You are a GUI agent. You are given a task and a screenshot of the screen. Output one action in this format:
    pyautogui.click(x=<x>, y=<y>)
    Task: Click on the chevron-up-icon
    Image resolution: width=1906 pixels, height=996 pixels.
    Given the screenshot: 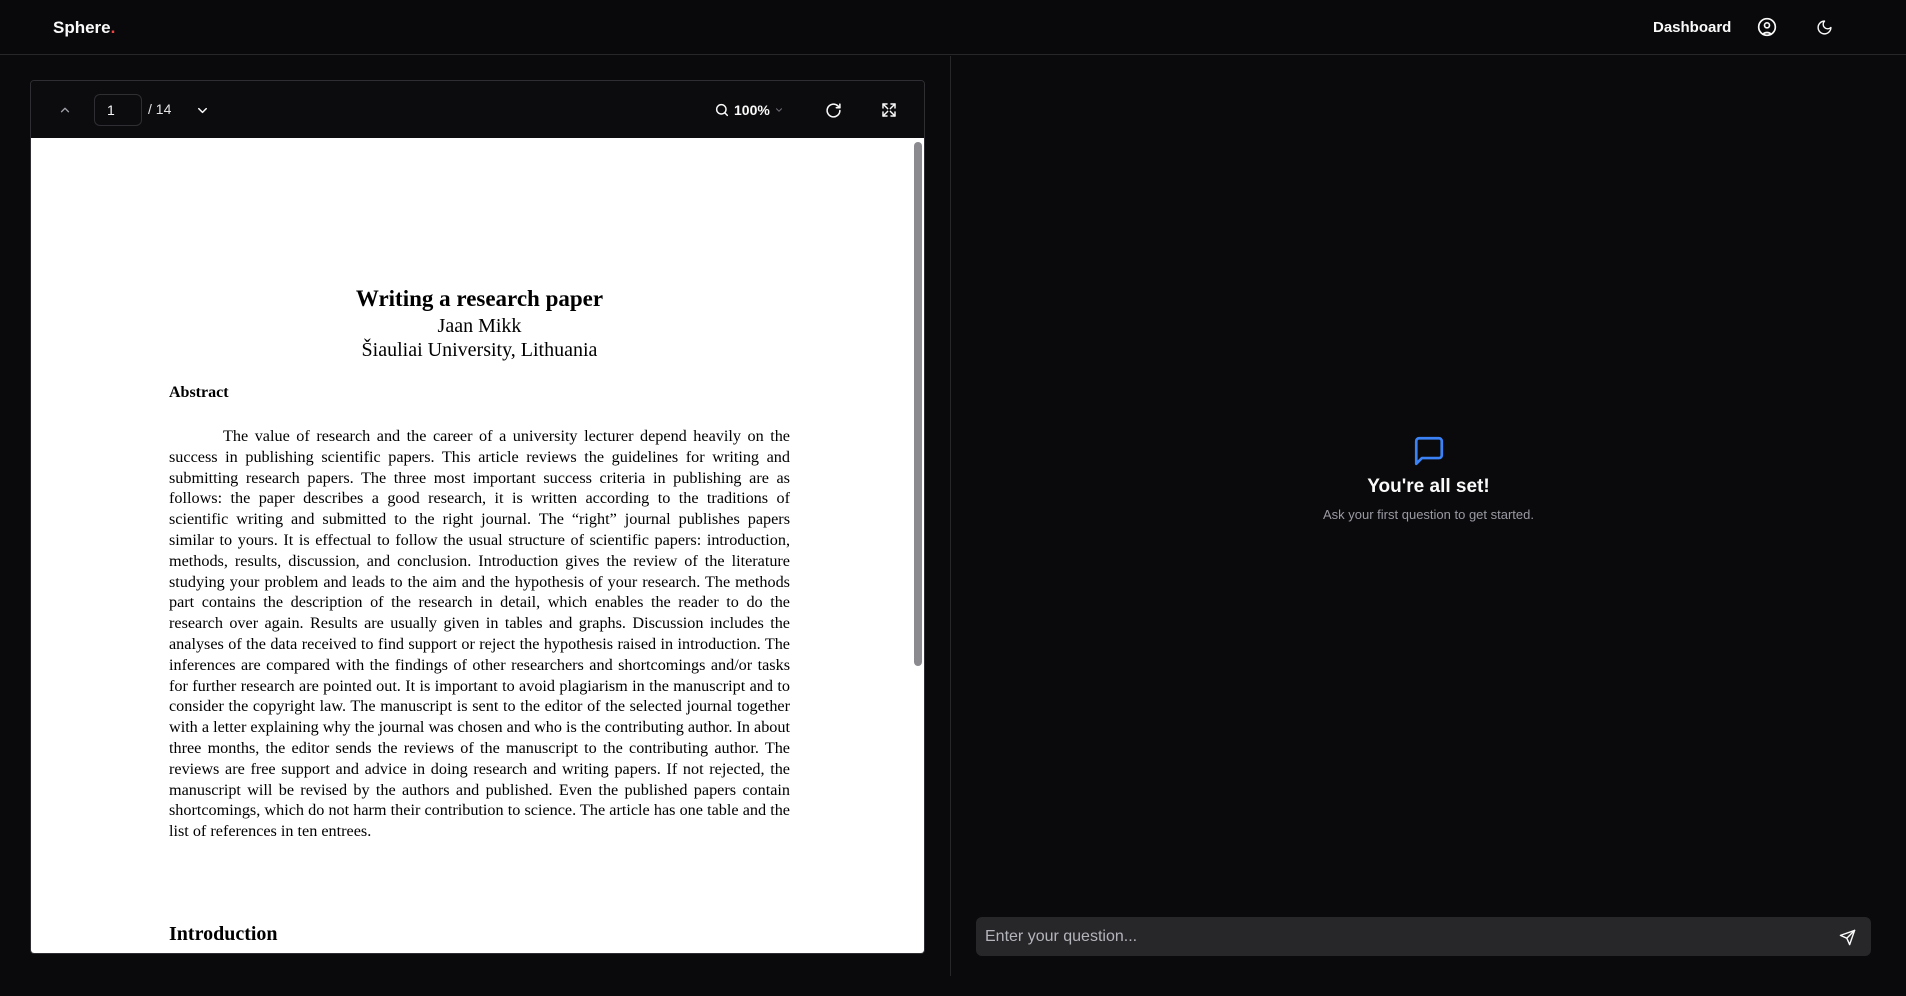 What is the action you would take?
    pyautogui.click(x=65, y=110)
    